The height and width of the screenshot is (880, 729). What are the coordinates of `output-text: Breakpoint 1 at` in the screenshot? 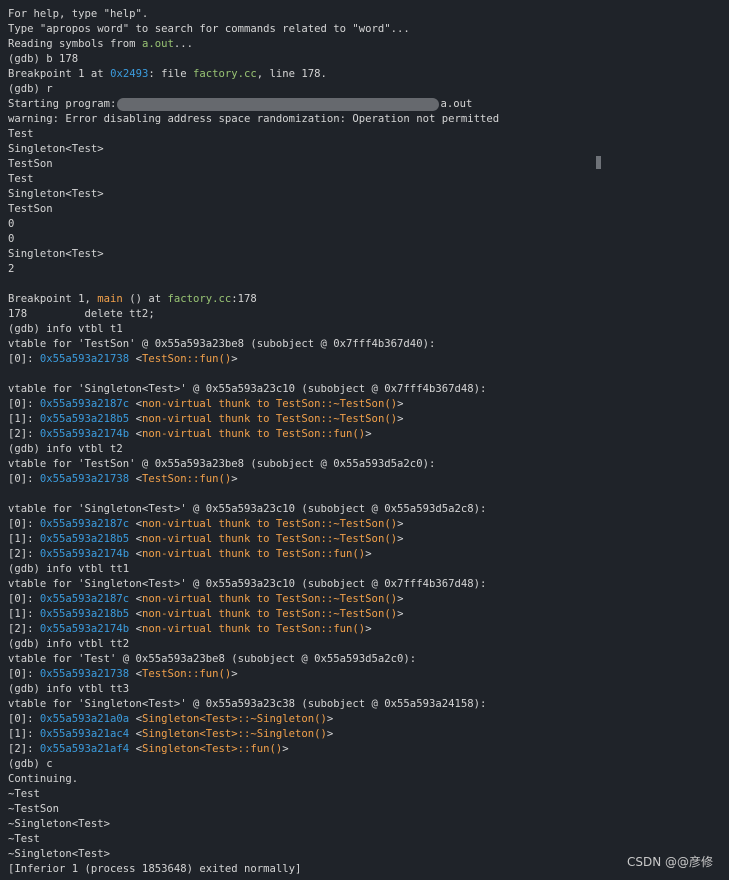 It's located at (59, 74).